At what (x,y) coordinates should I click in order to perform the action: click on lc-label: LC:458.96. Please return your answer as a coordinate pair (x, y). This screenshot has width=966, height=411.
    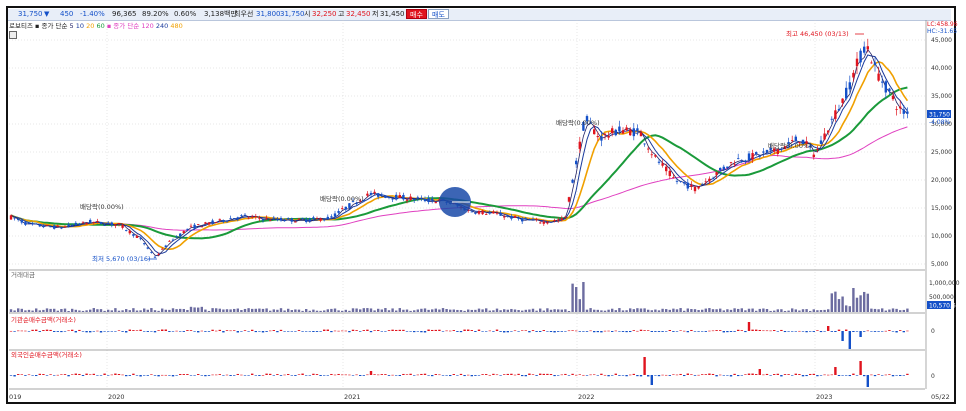
    Looking at the image, I should click on (942, 24).